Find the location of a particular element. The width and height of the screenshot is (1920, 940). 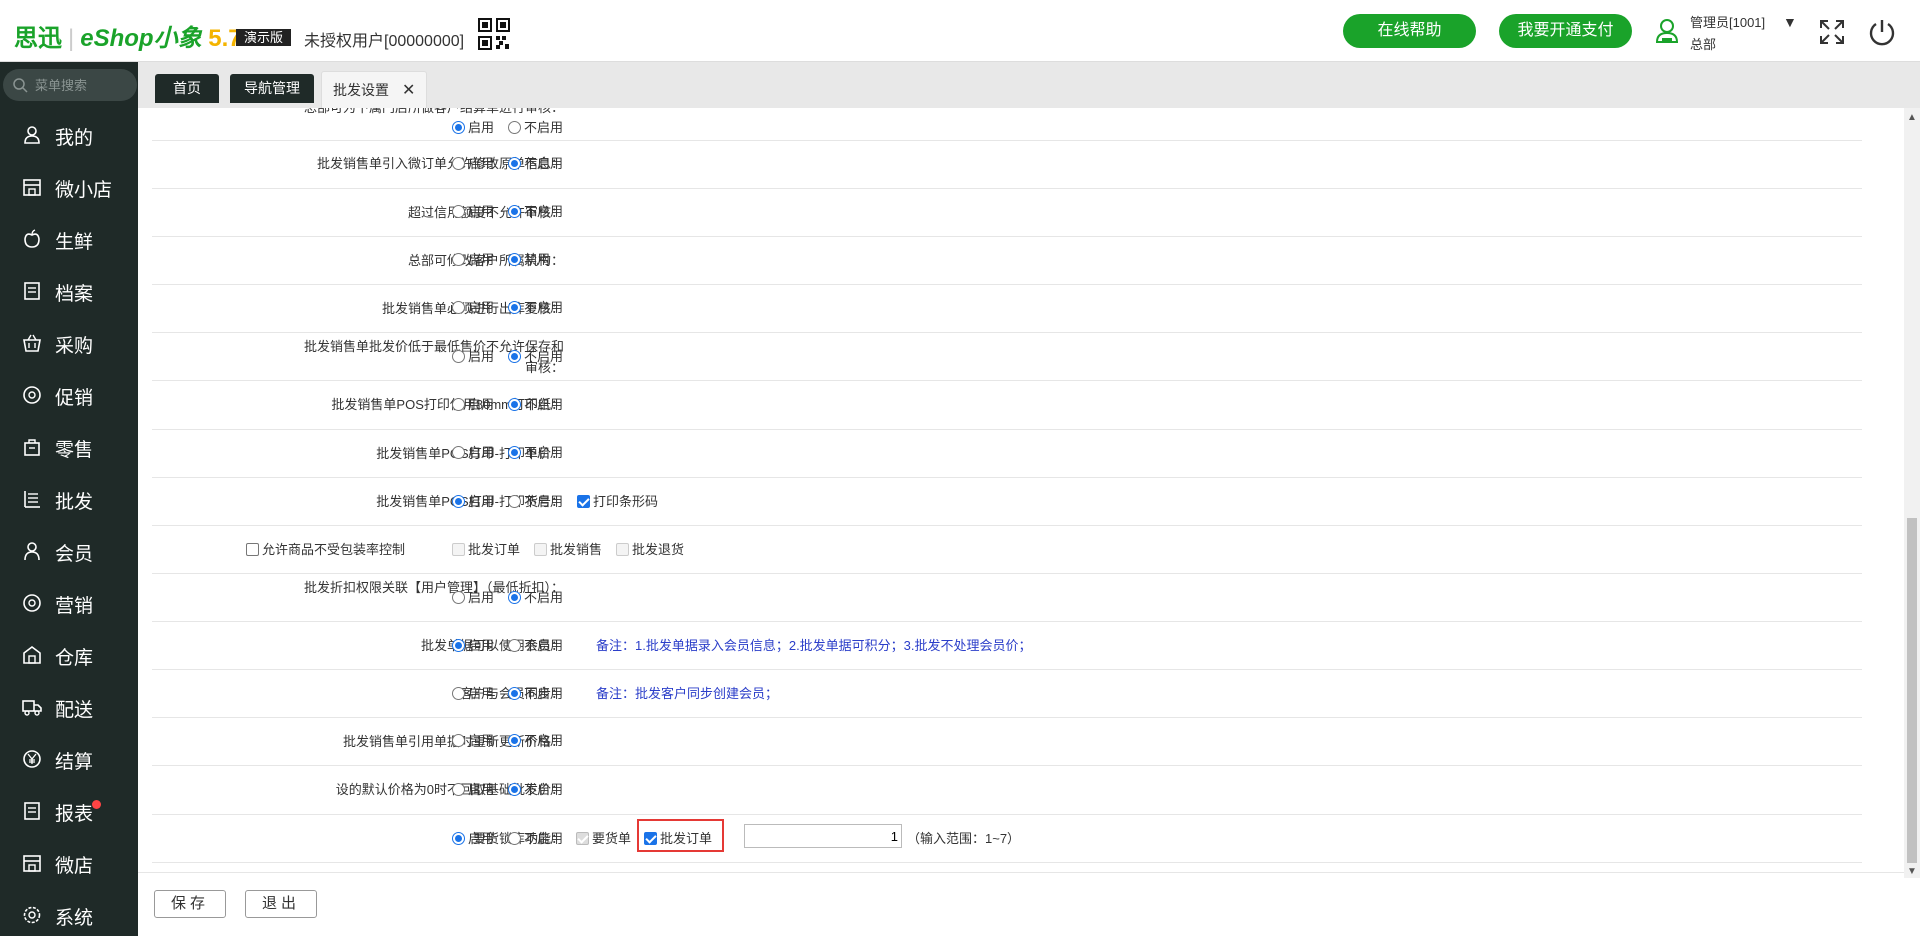

exit-button: 退出 is located at coordinates (281, 904).